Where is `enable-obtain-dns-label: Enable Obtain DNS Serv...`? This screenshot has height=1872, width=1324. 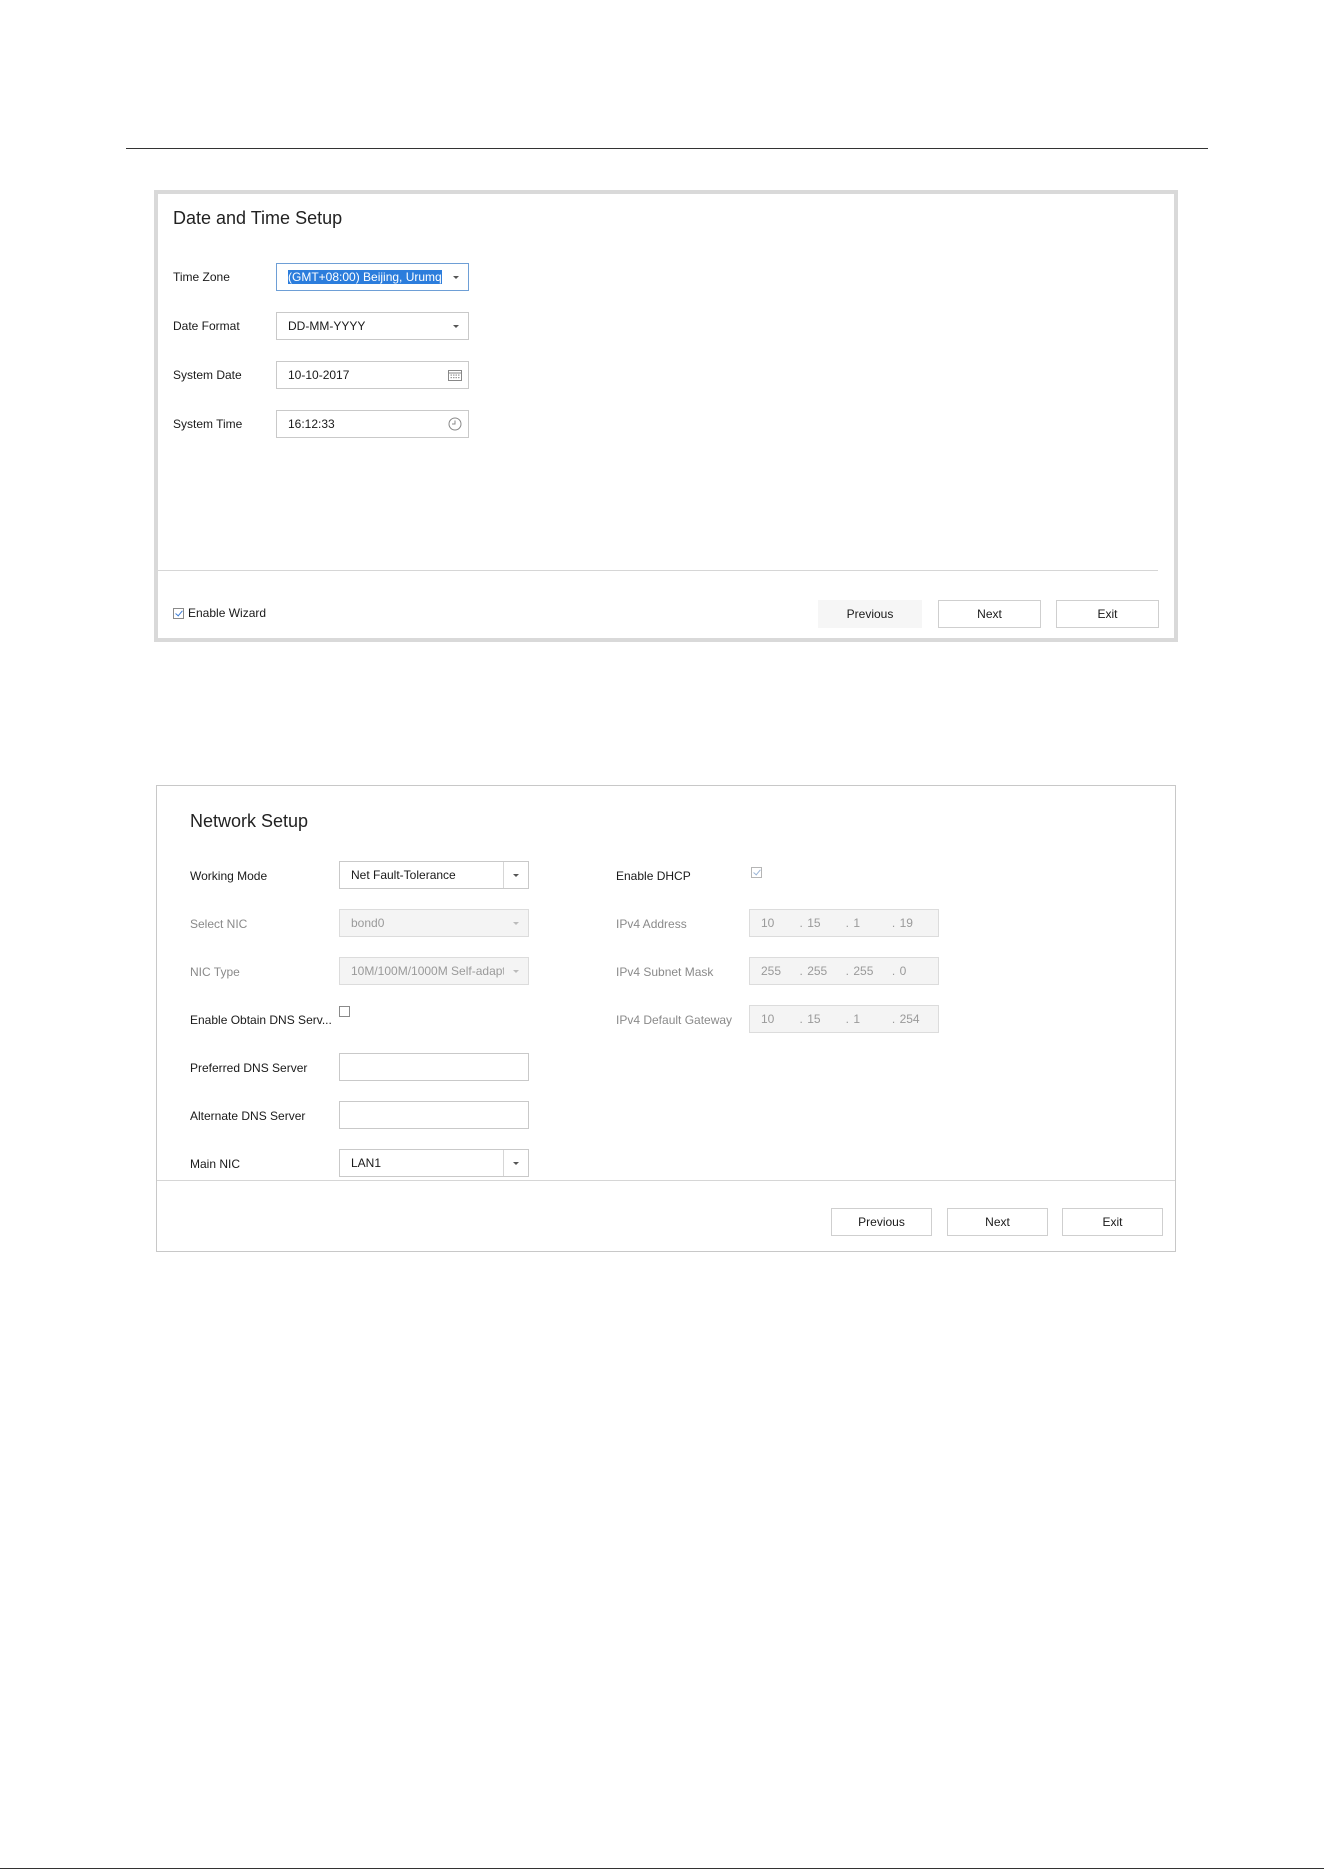
enable-obtain-dns-label: Enable Obtain DNS Serv... is located at coordinates (261, 1020).